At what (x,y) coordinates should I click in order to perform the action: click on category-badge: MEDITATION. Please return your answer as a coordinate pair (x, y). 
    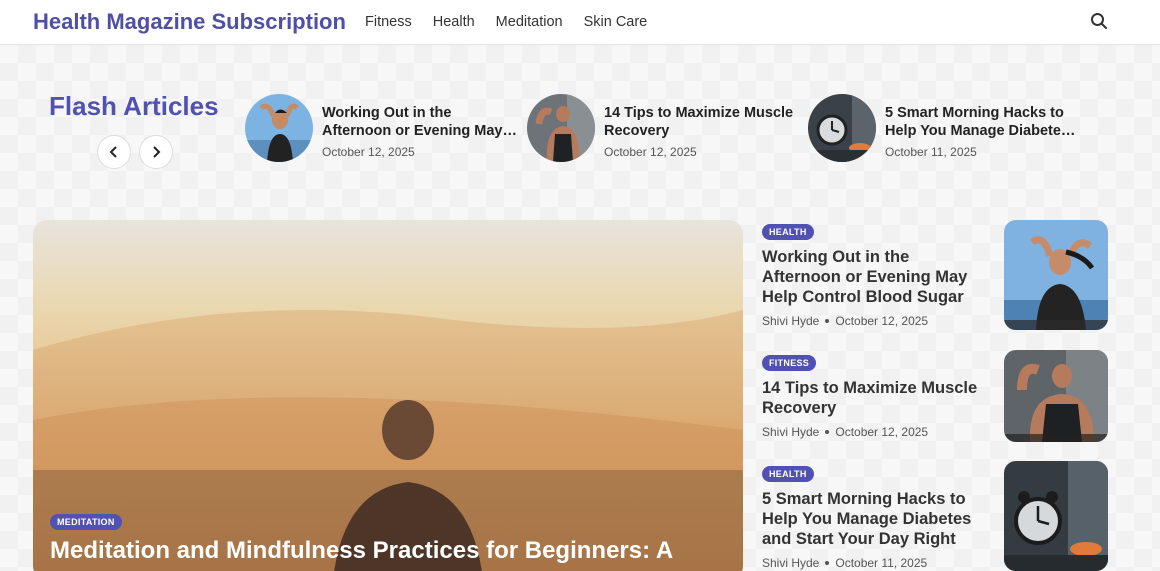
    Looking at the image, I should click on (86, 522).